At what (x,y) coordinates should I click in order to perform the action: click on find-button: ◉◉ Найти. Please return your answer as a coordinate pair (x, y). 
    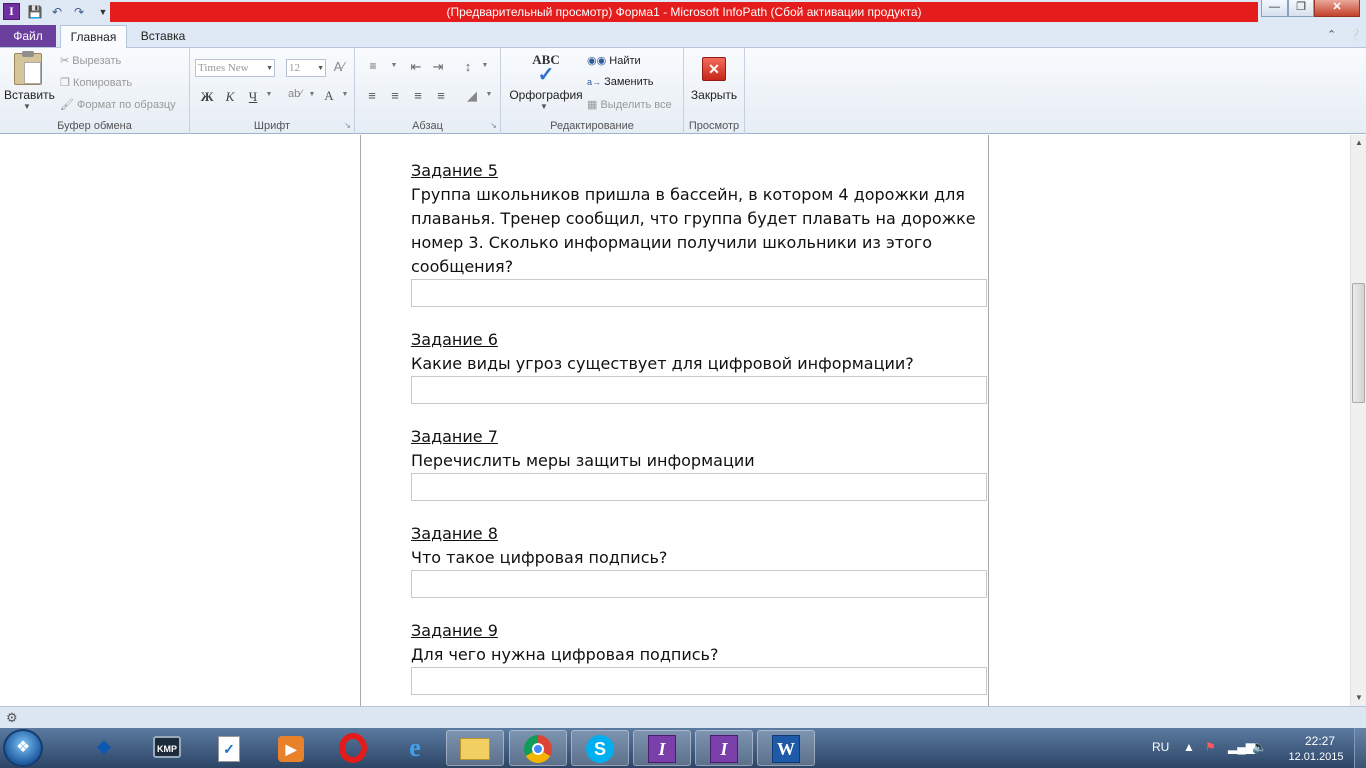
    Looking at the image, I should click on (614, 60).